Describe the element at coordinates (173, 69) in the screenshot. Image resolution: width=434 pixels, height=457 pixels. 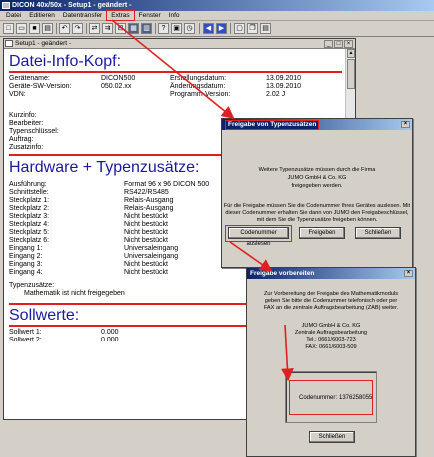
I see `arrow-to-dialog` at that location.